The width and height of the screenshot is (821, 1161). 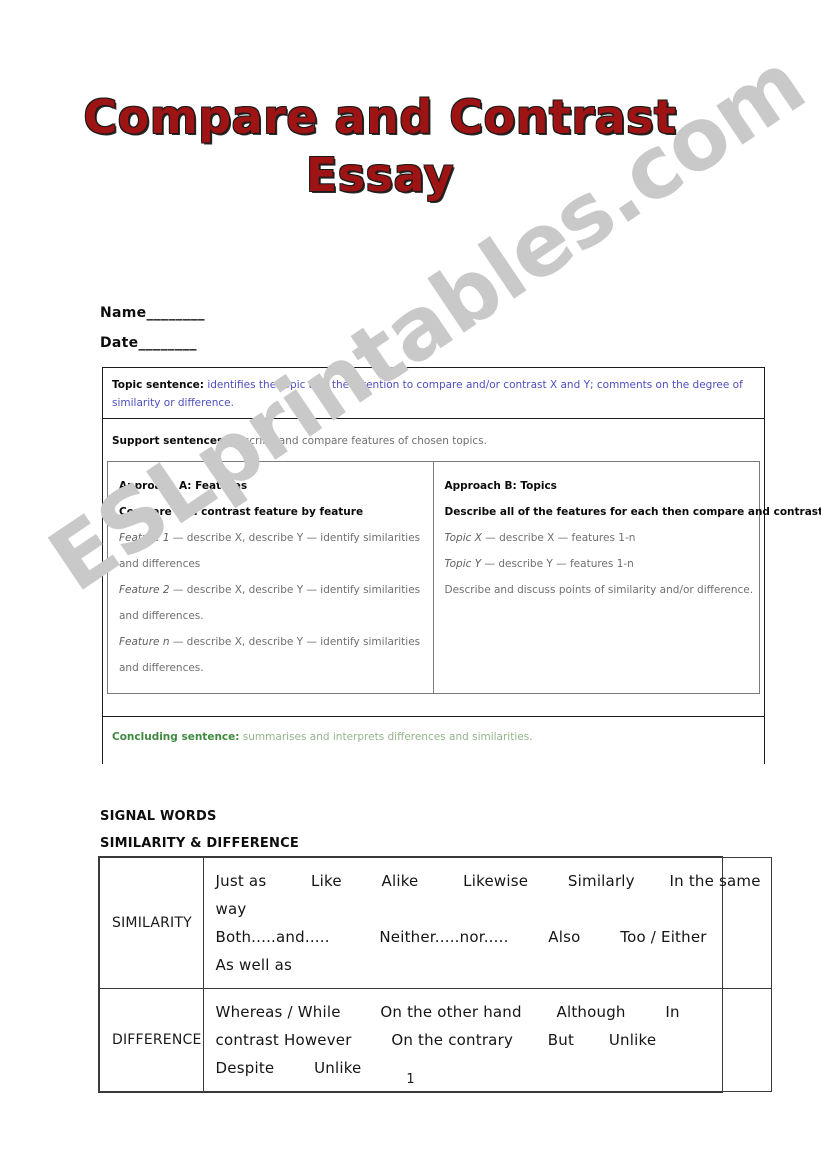 I want to click on signal-words-headings: SIGNAL WORDS SIMILARITY & DIFFERENCE, so click(x=199, y=830).